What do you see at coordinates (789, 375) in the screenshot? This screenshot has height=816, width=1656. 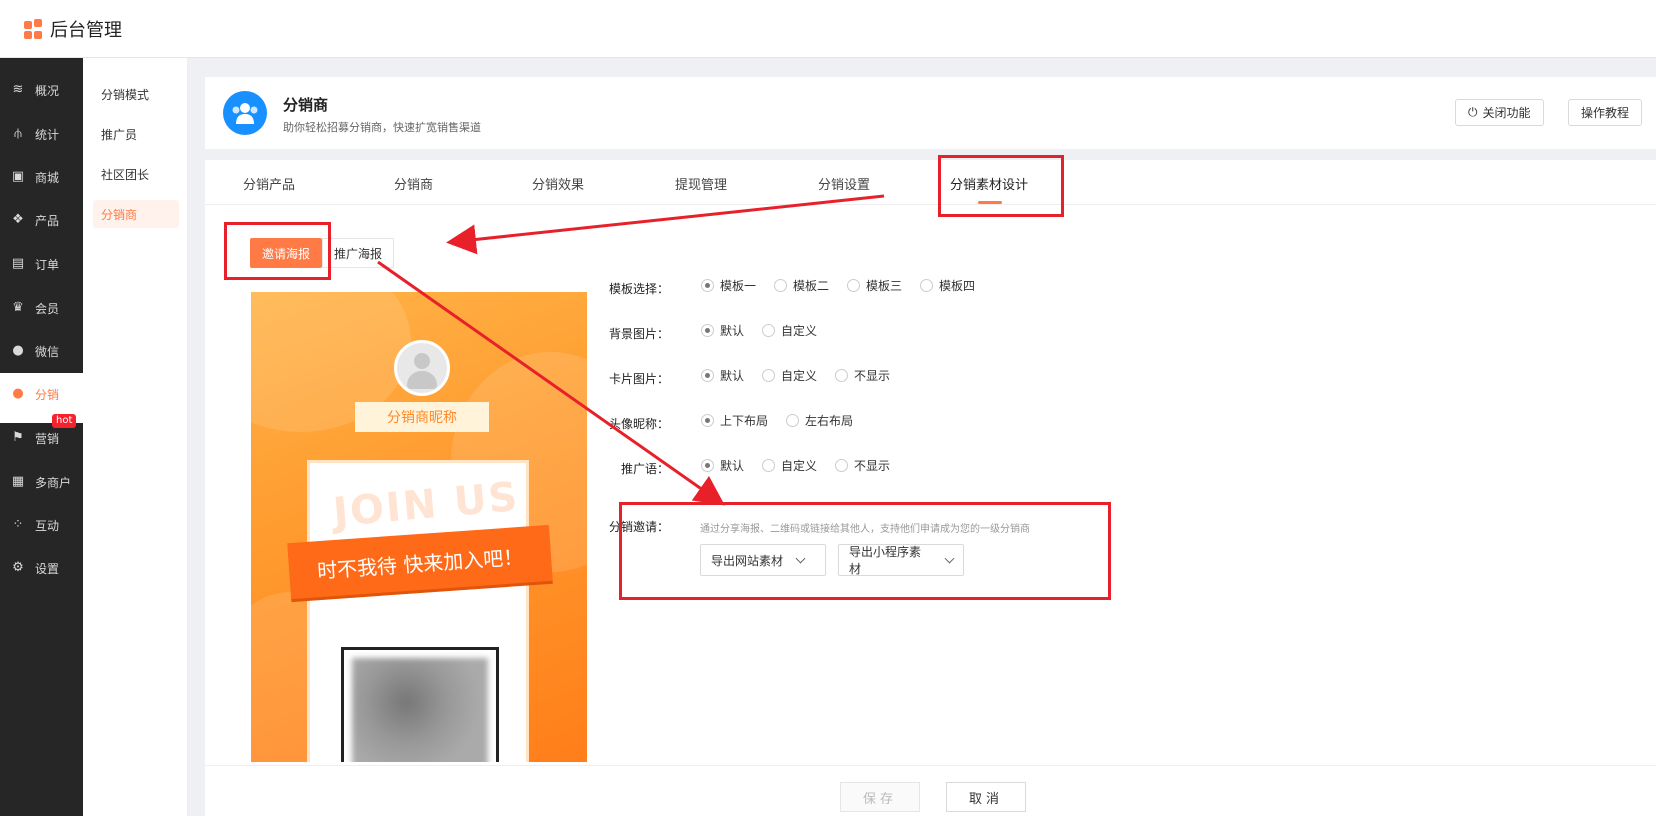 I see `radio-card-custom: 自定义` at bounding box center [789, 375].